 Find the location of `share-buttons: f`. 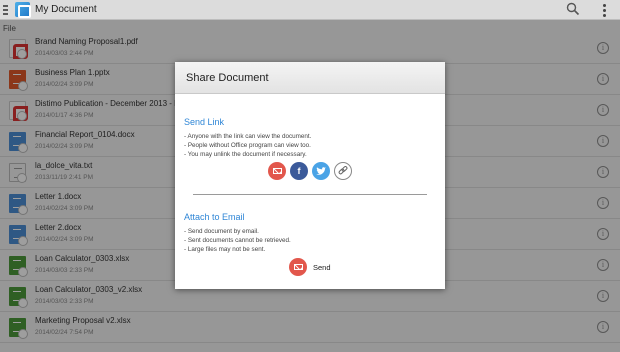

share-buttons: f is located at coordinates (310, 171).